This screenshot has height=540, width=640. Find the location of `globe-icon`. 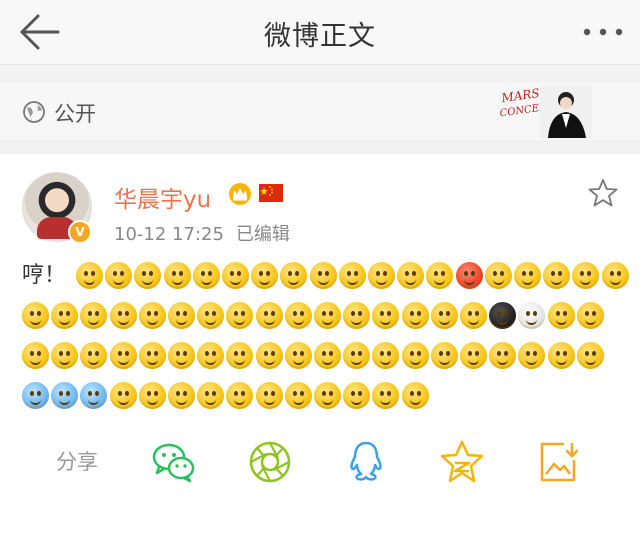

globe-icon is located at coordinates (34, 112).